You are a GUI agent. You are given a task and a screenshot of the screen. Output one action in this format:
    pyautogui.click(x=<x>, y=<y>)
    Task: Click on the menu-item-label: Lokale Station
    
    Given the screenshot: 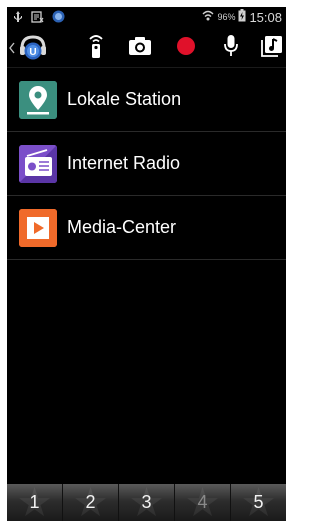 What is the action you would take?
    pyautogui.click(x=124, y=99)
    